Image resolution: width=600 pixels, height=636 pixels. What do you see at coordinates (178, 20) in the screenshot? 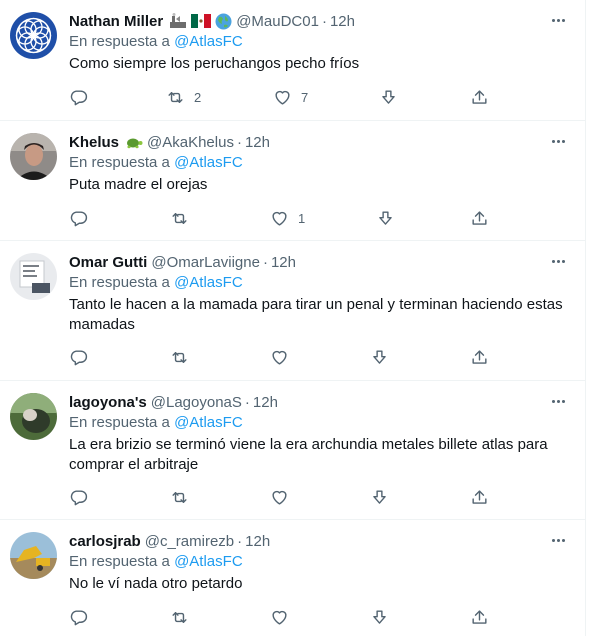
I see `factory-emoji` at bounding box center [178, 20].